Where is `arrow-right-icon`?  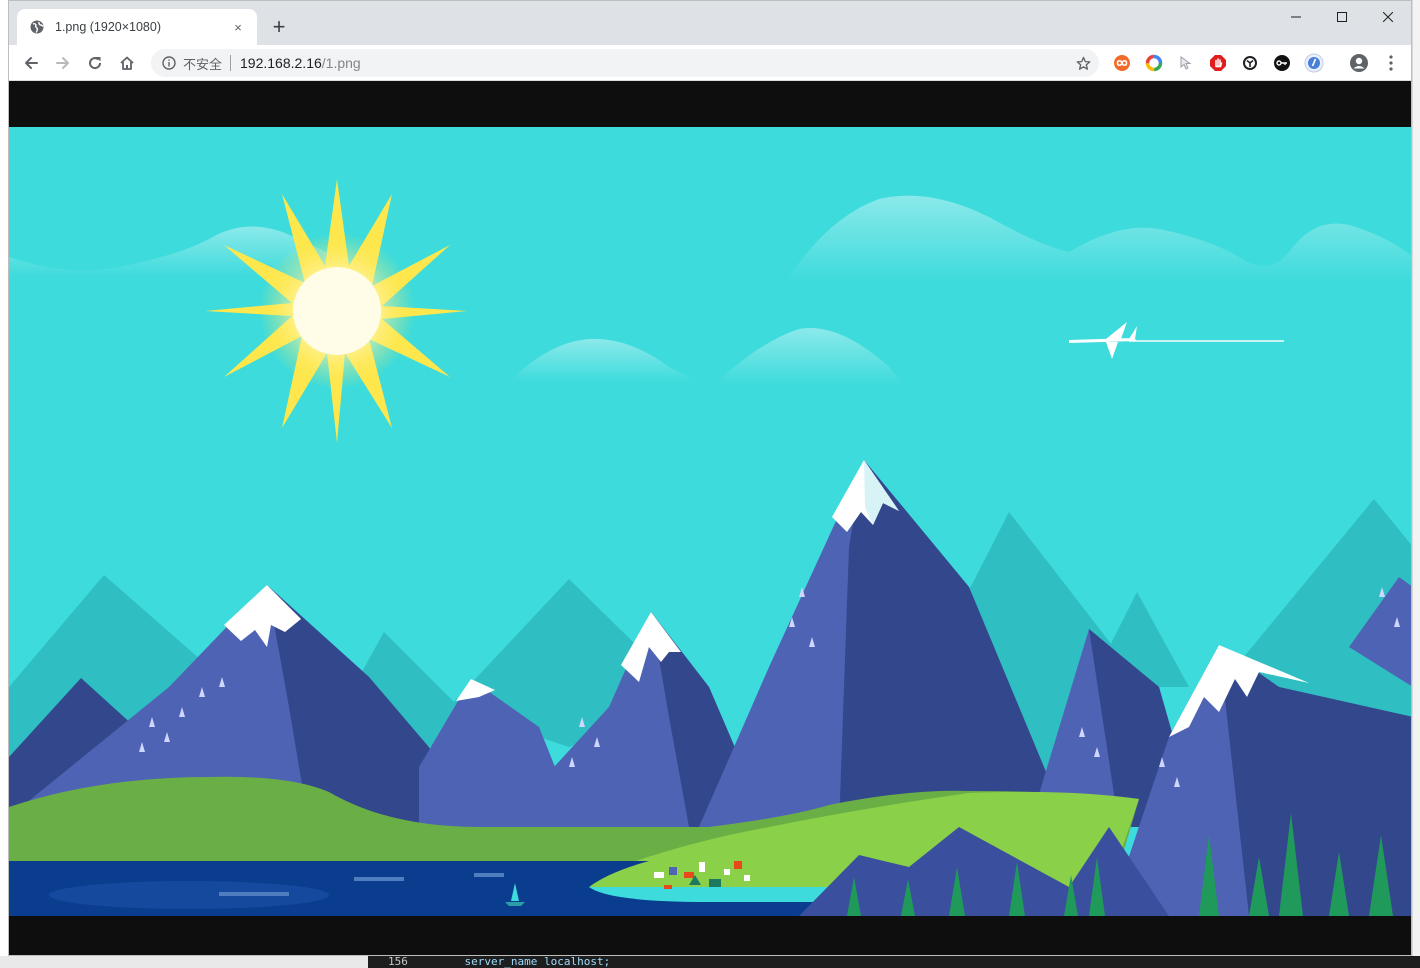
arrow-right-icon is located at coordinates (62, 63).